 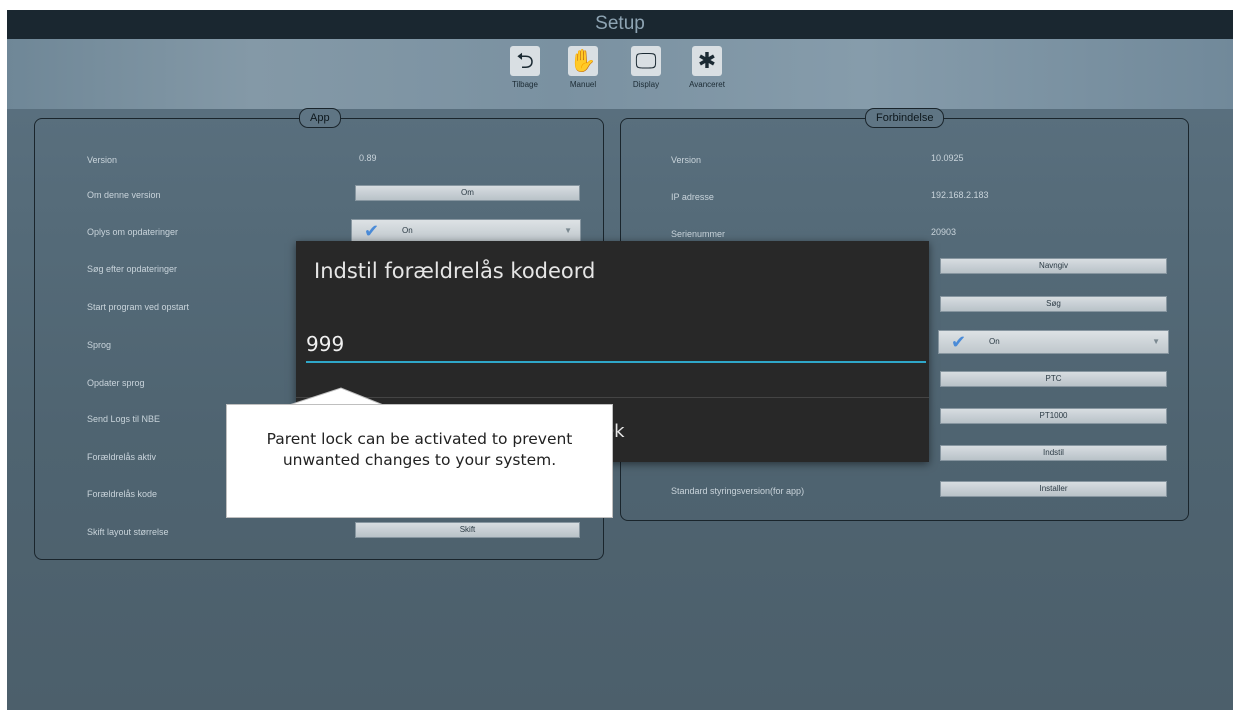 I want to click on connection-panel-title: Forbindelse, so click(x=905, y=118).